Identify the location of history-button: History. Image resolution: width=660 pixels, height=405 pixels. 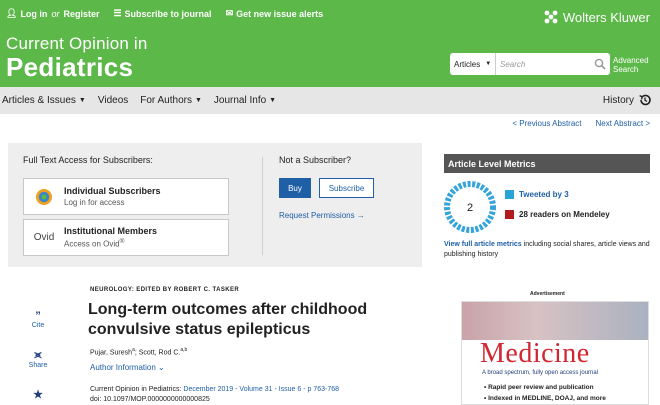
(627, 100).